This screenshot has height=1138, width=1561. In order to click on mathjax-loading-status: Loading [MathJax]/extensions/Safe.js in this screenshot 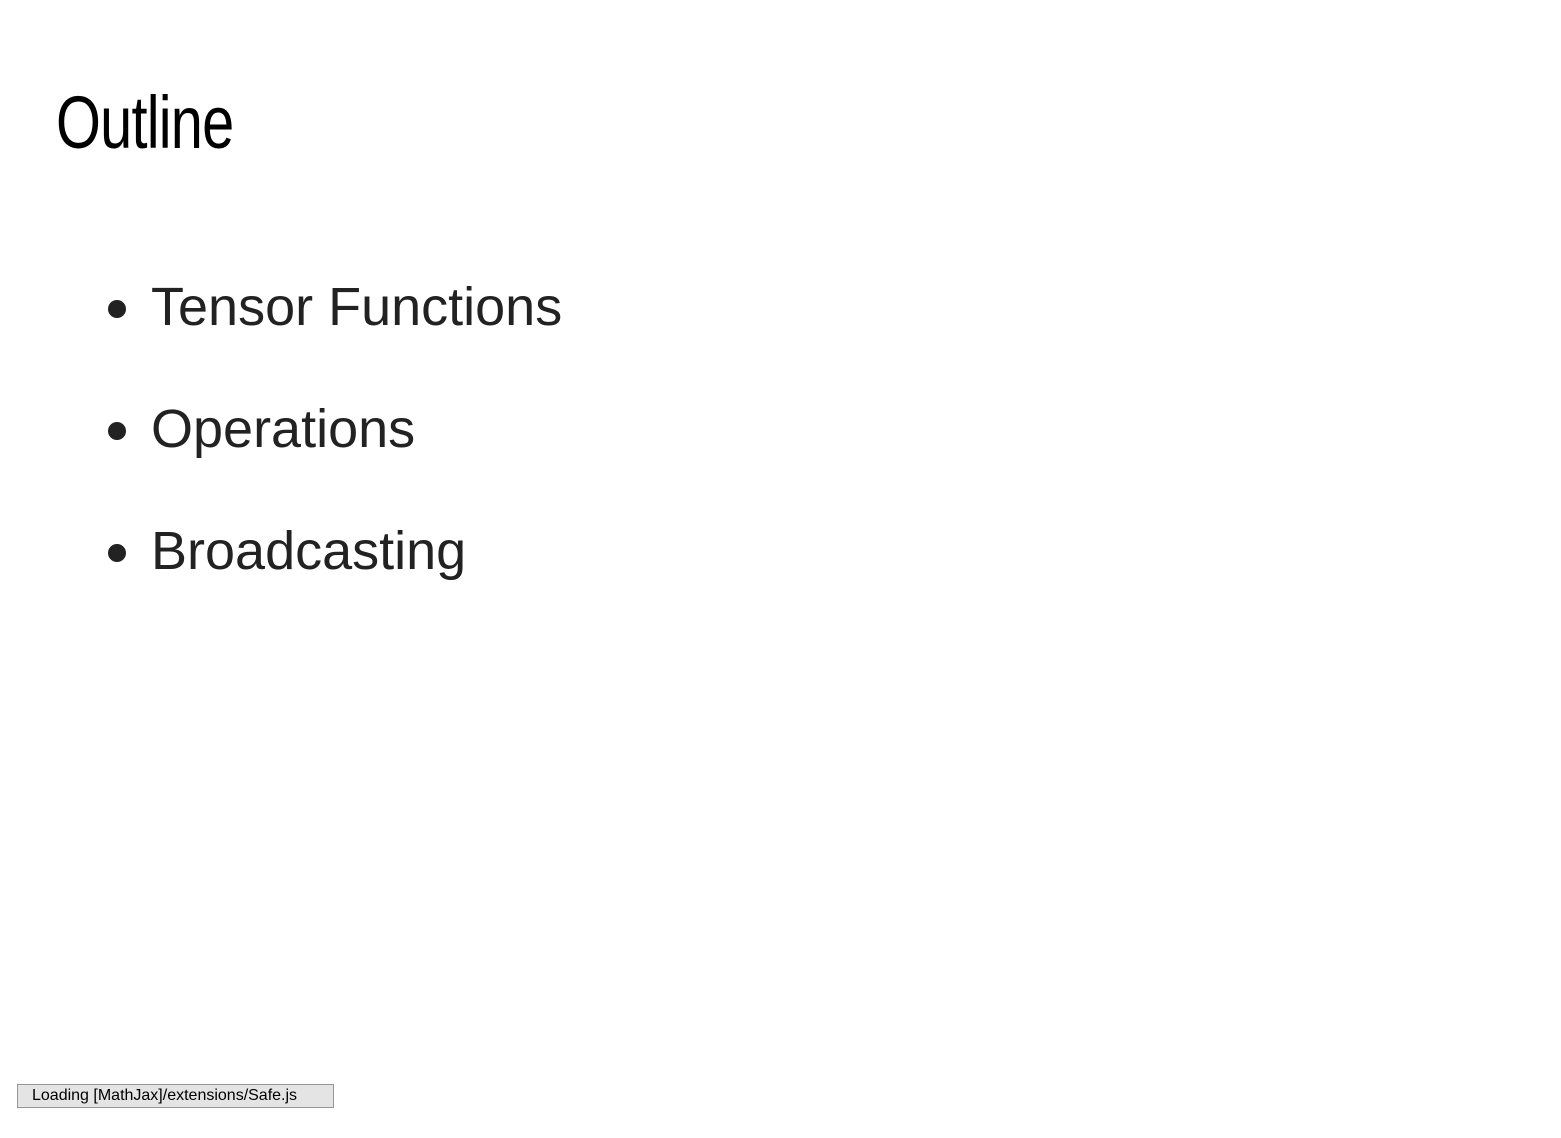, I will do `click(175, 1096)`.